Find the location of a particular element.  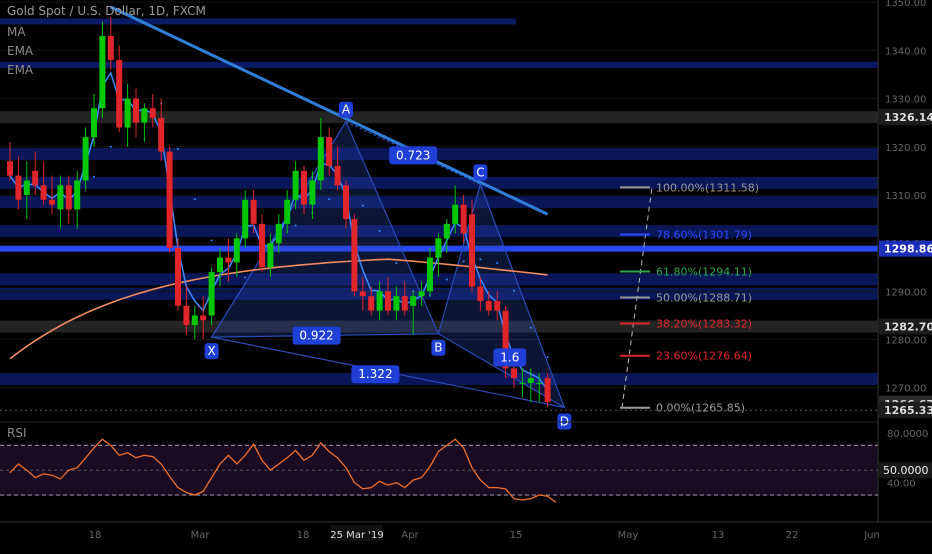

fib-level-label: 100.00%(1311.58) is located at coordinates (707, 187).